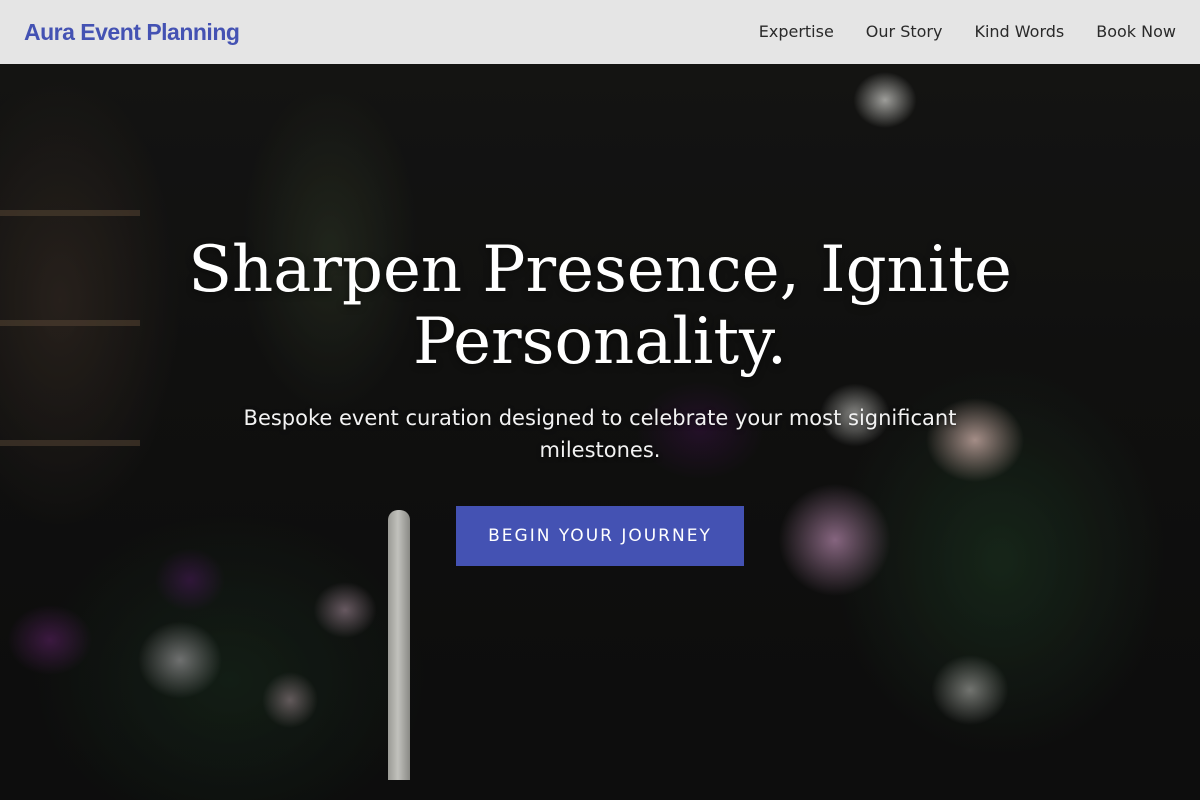  Describe the element at coordinates (132, 32) in the screenshot. I see `brand-logo: Aura Event Planning` at that location.